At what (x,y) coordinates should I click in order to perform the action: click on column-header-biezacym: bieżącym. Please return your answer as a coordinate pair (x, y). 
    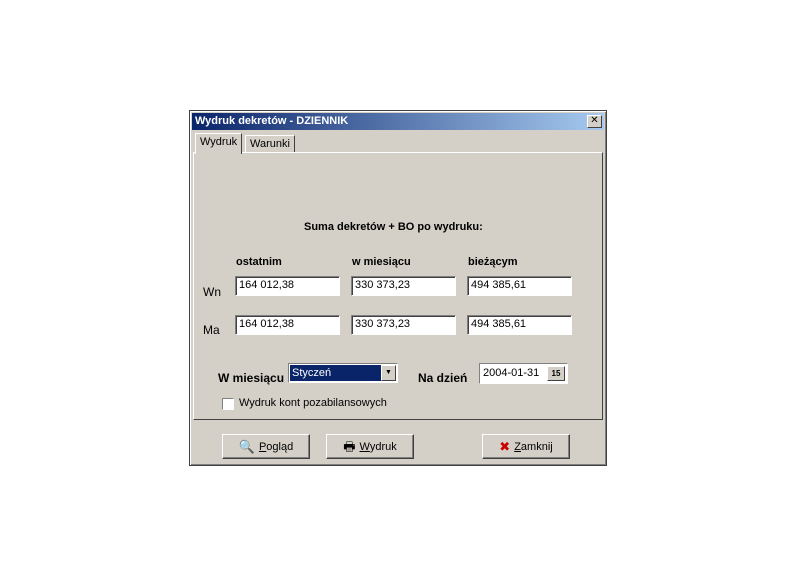
    Looking at the image, I should click on (493, 262).